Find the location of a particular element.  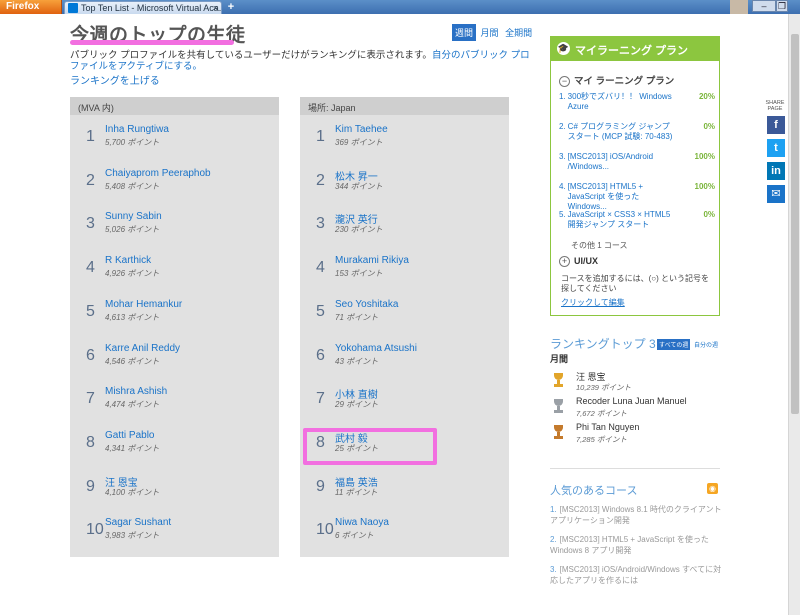

top3-row: 汪 恩宝 10,239 ポイント is located at coordinates (640, 384).